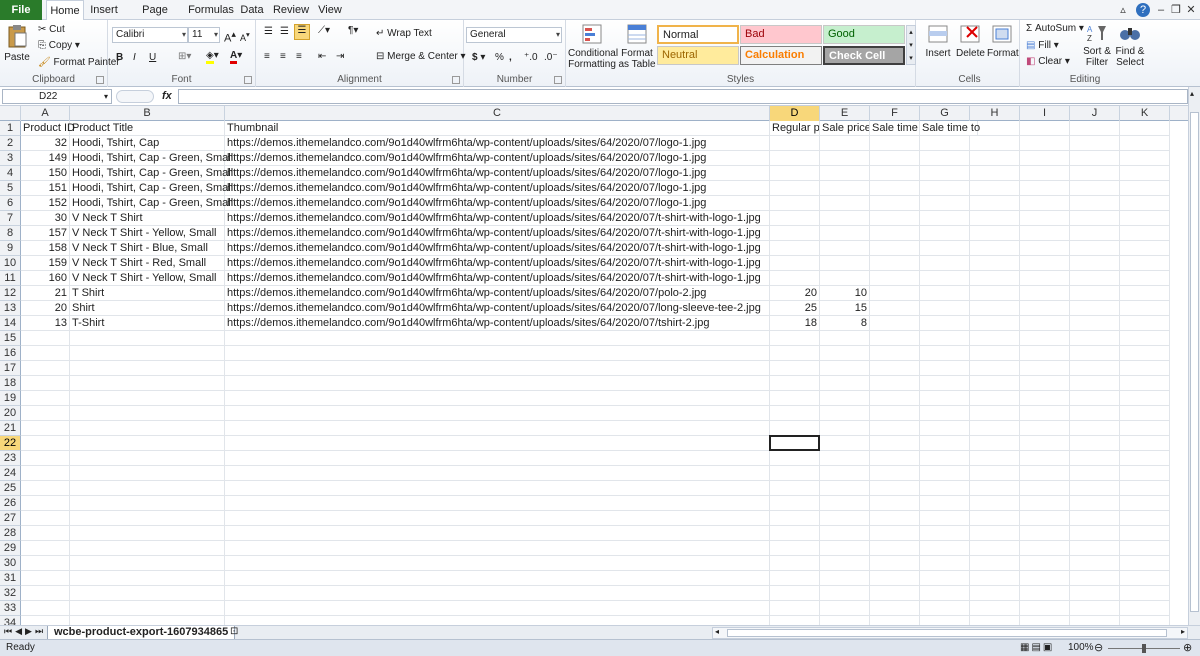  I want to click on row-header: 27, so click(10, 518).